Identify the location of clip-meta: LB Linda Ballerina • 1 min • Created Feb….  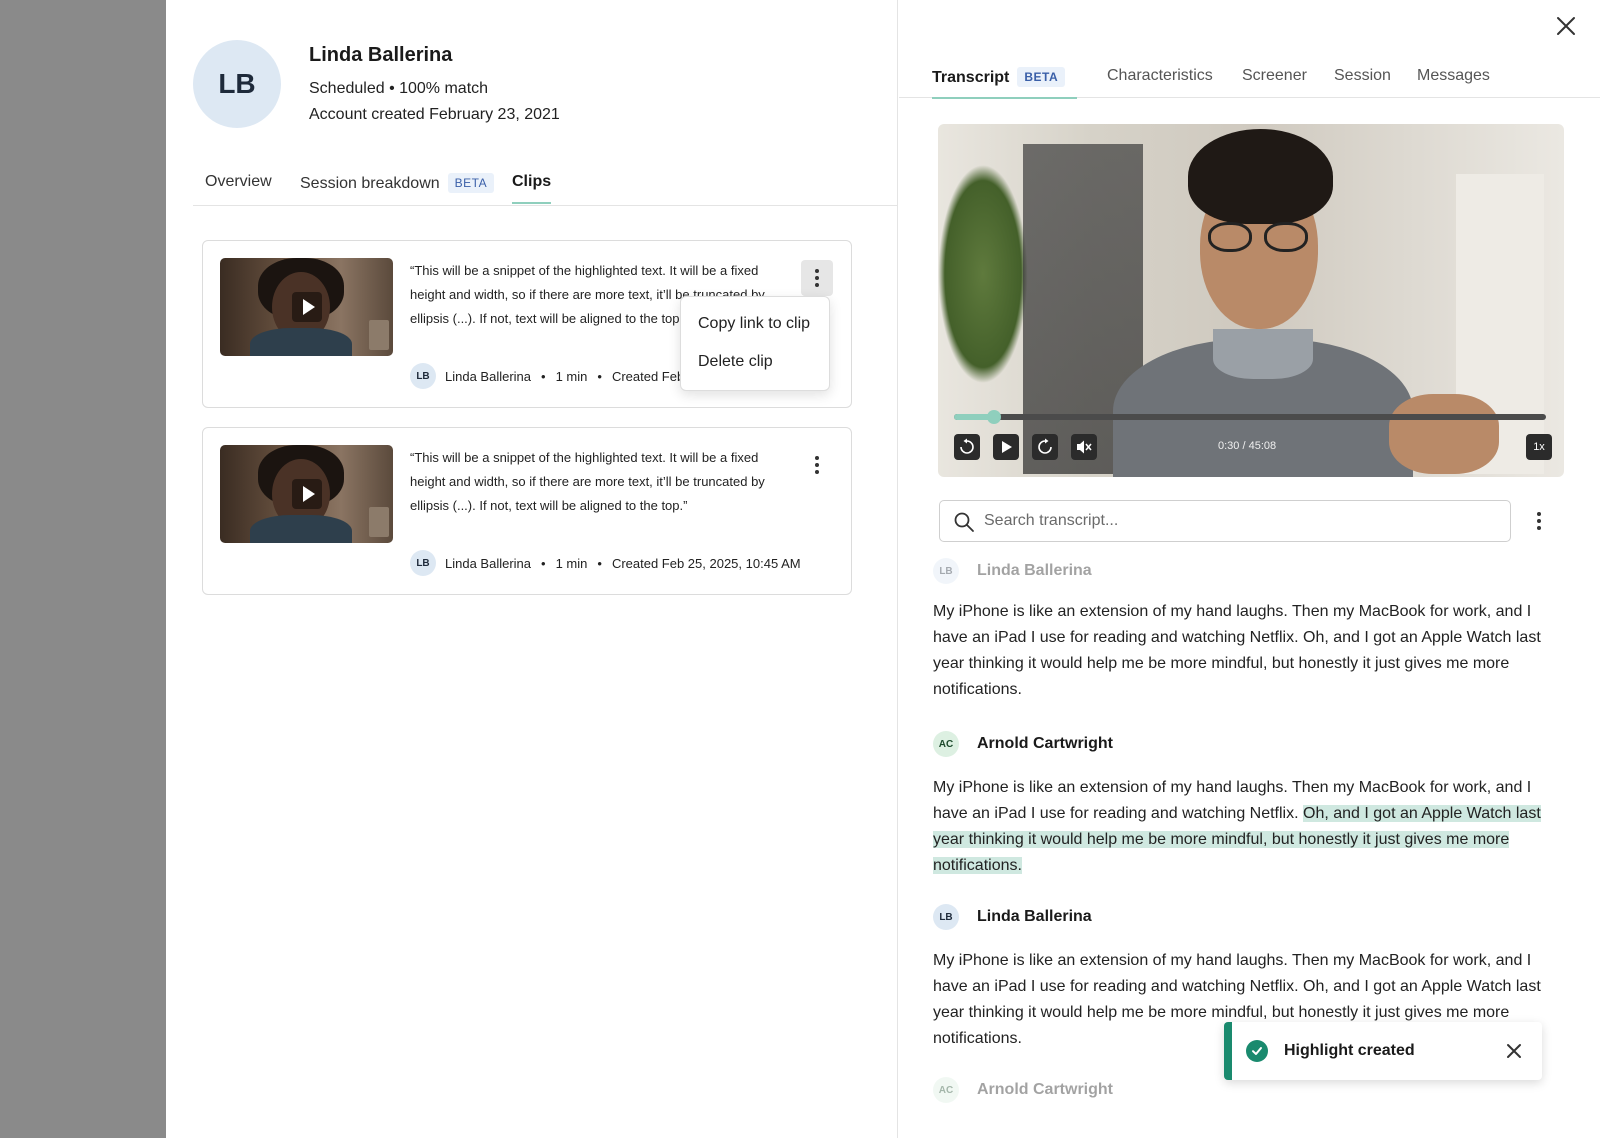
(605, 563).